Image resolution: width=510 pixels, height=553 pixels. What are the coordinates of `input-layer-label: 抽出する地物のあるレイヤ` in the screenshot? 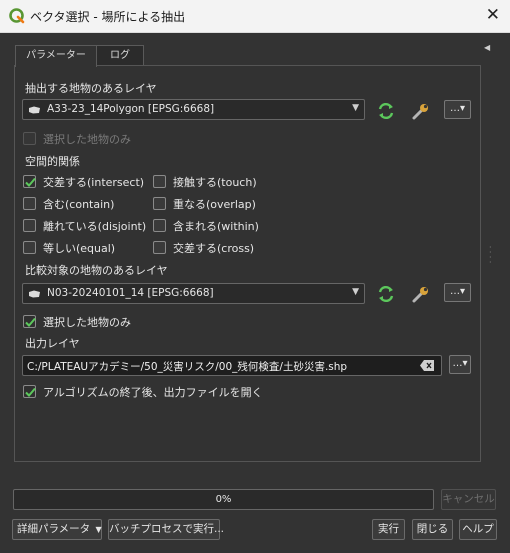 It's located at (91, 88).